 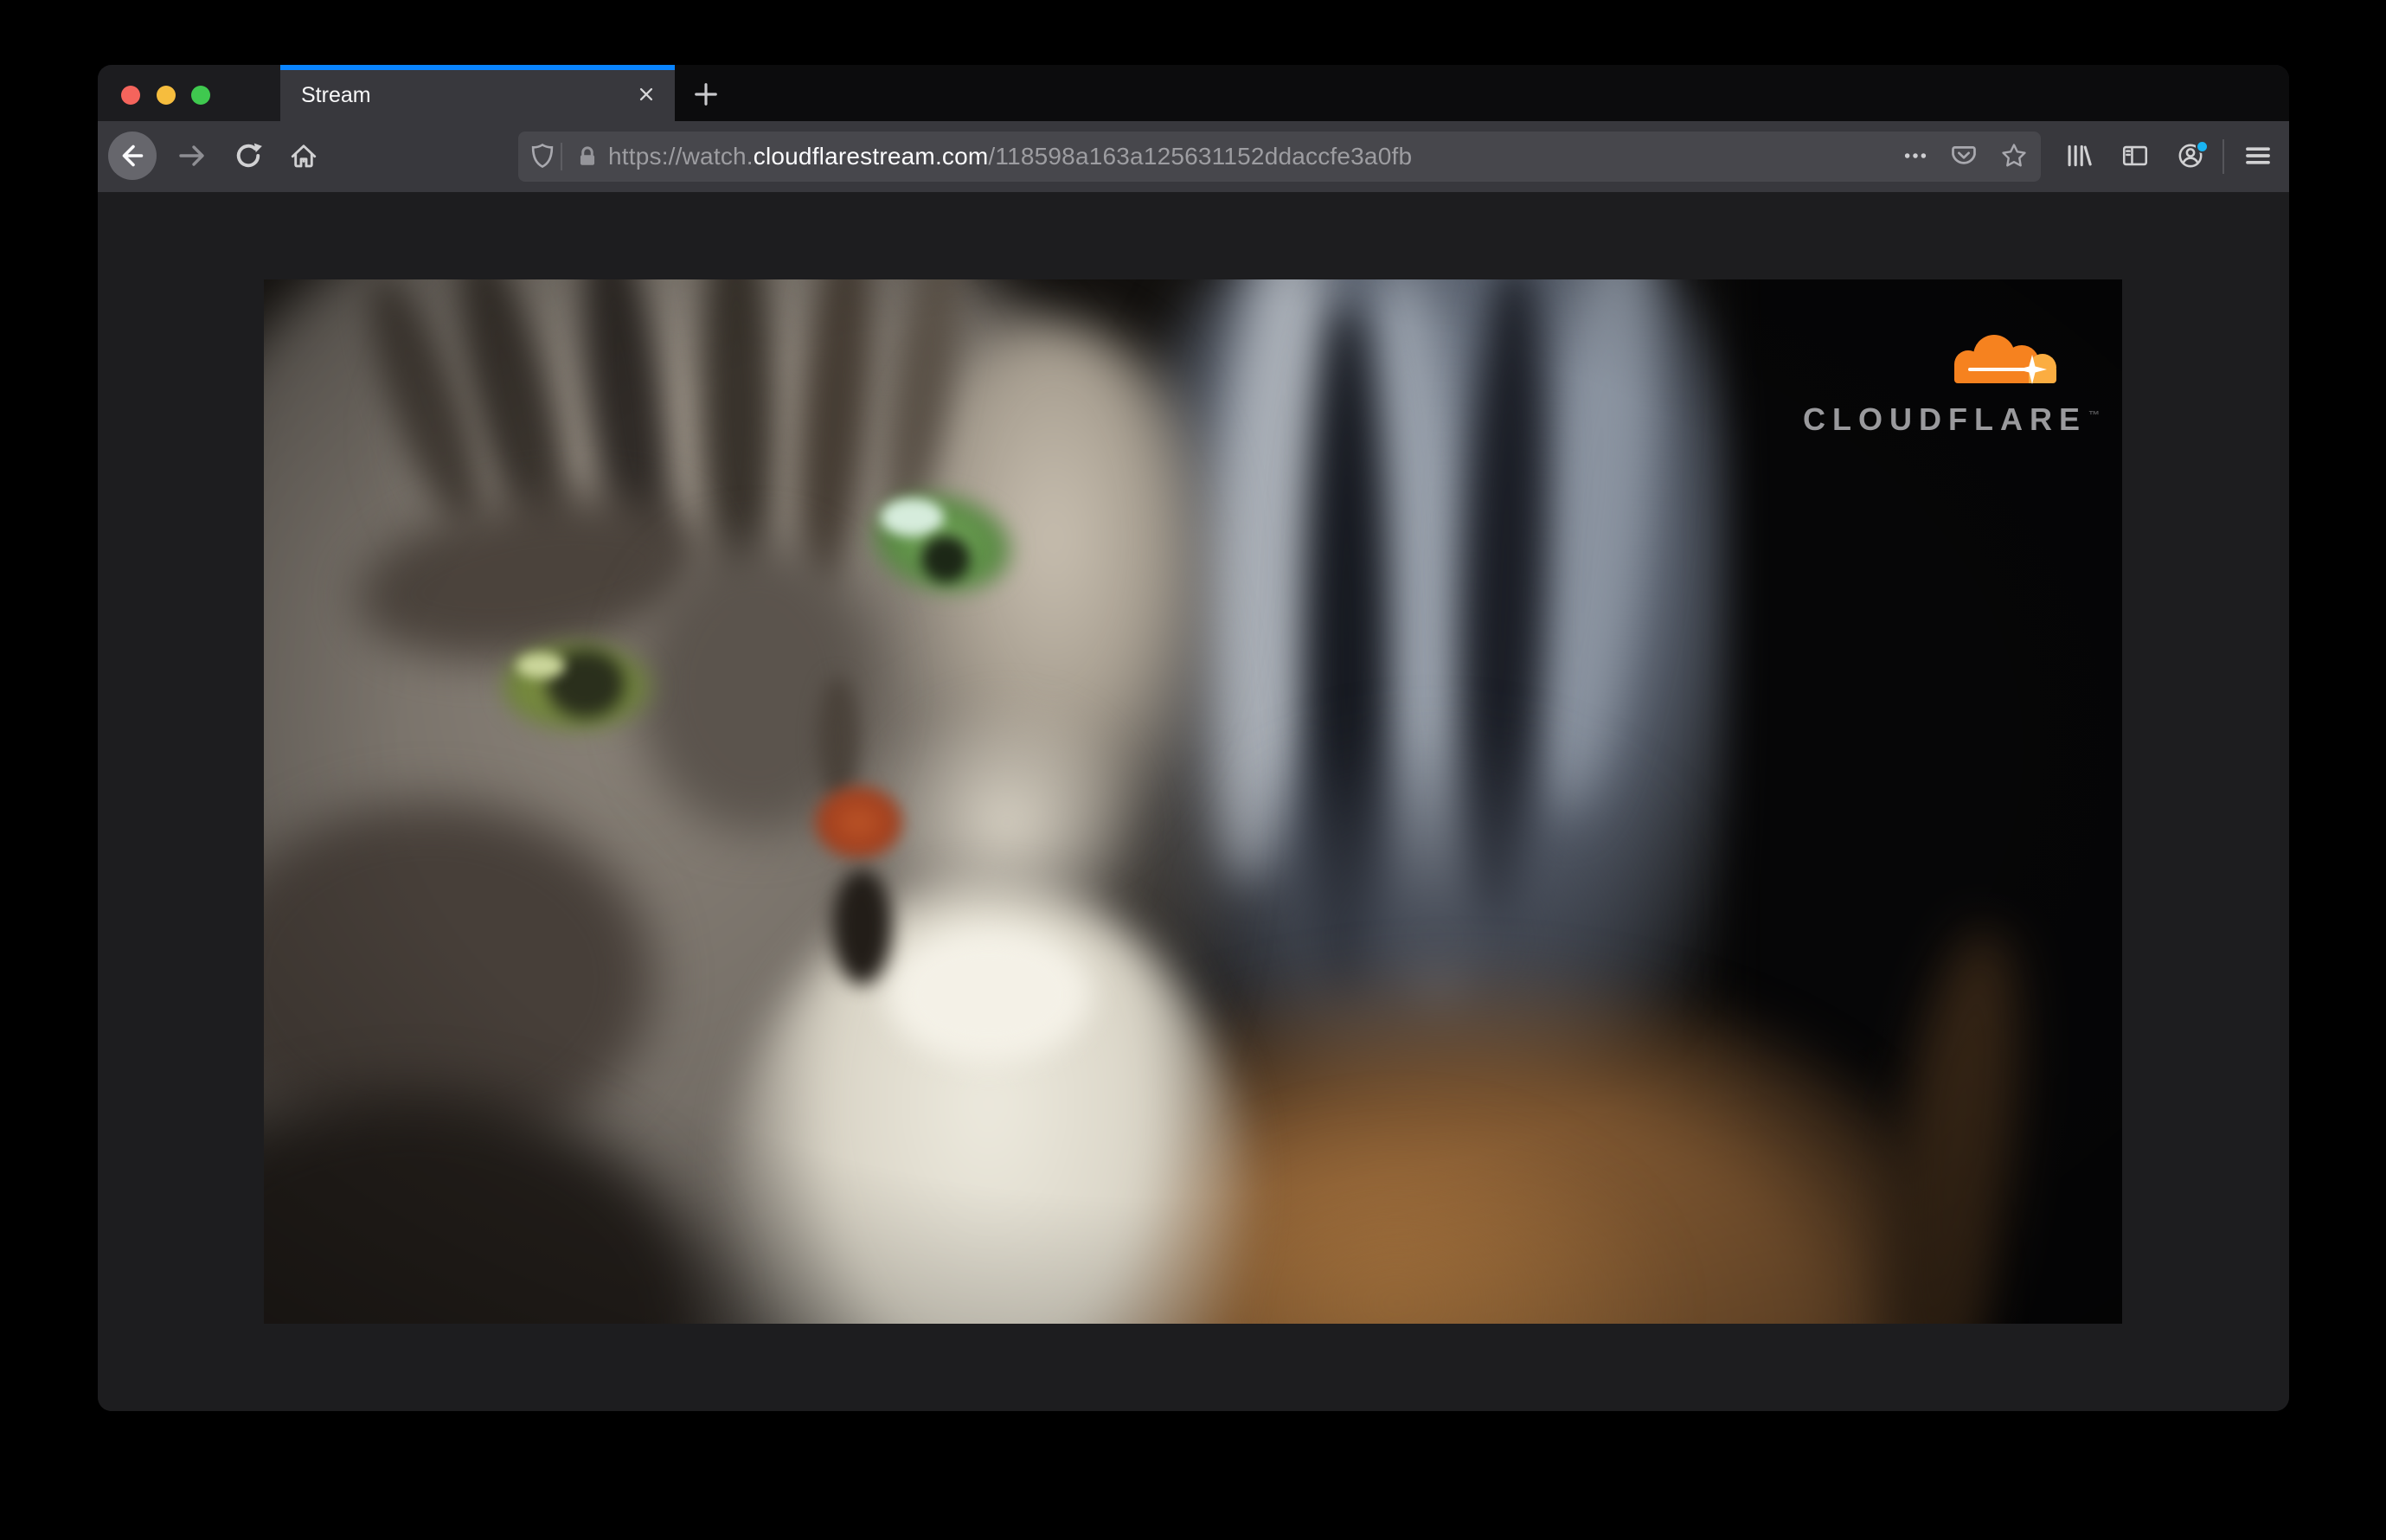 I want to click on library-button, so click(x=2078, y=157).